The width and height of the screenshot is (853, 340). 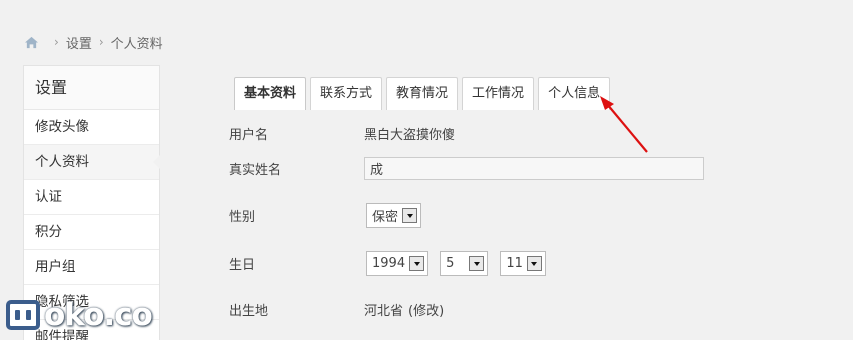 I want to click on watermark-text: oko.co, so click(x=98, y=315).